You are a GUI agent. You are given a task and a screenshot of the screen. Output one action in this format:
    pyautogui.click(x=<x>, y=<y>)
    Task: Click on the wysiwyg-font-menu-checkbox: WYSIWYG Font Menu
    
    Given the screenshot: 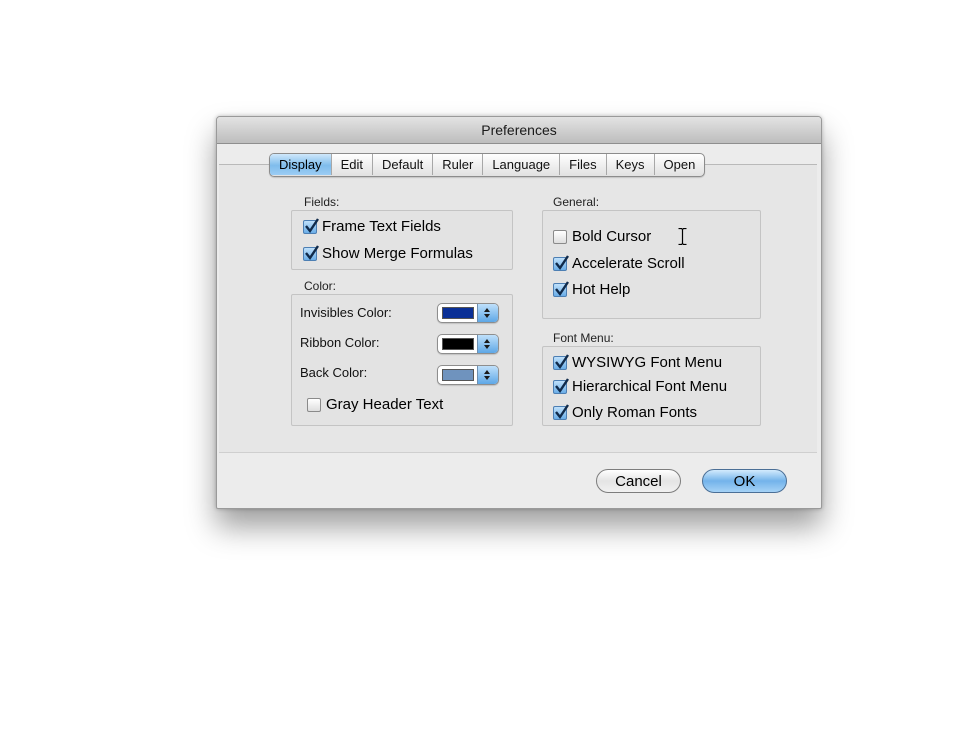 What is the action you would take?
    pyautogui.click(x=638, y=362)
    